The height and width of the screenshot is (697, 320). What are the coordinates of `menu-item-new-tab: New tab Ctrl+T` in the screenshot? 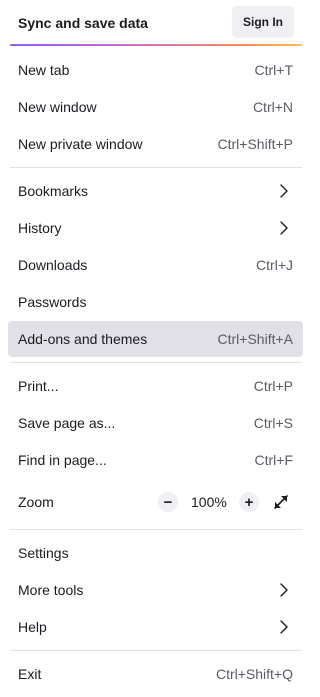 It's located at (155, 70).